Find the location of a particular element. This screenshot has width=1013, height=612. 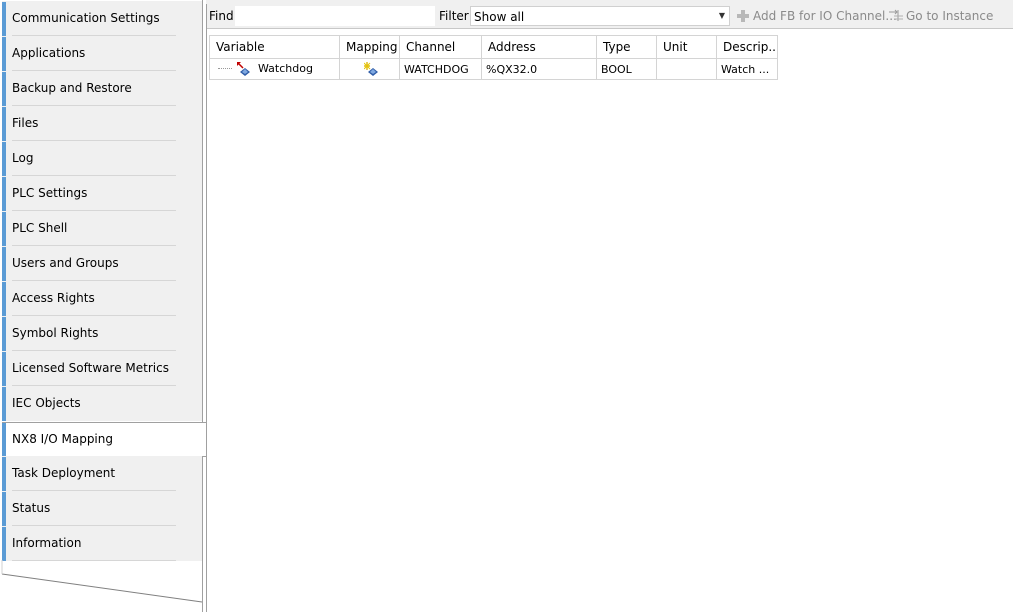

tab-symbol-rights: Symbol Rights is located at coordinates (102, 333).